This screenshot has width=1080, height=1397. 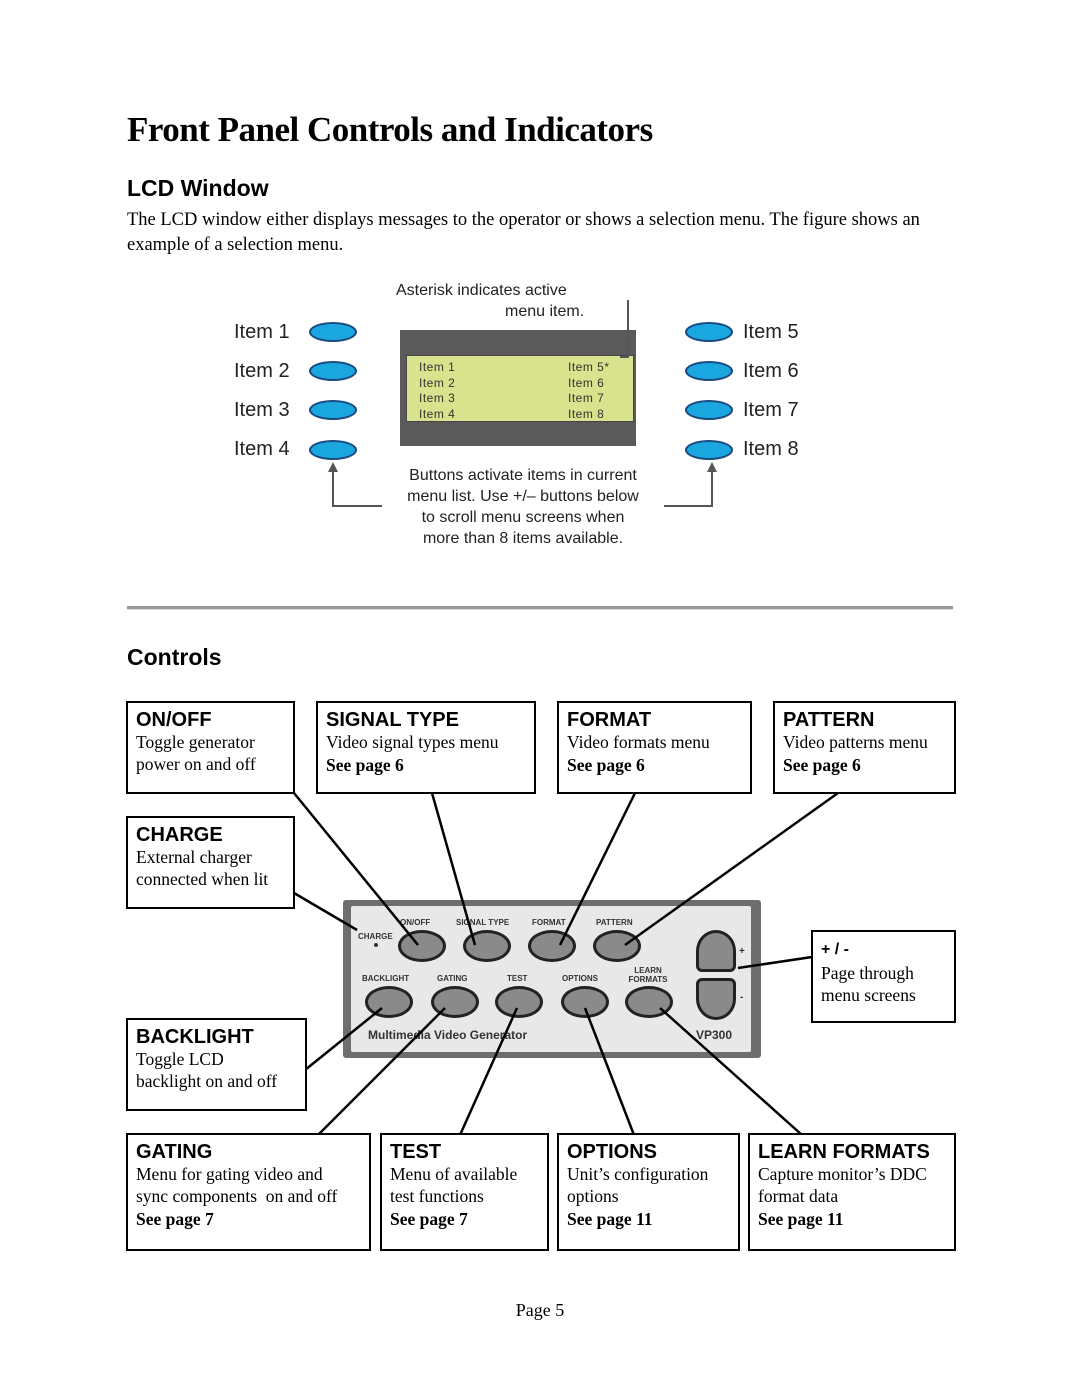 What do you see at coordinates (648, 975) in the screenshot?
I see `learn-formats-panel-label: LEARN FORMATS` at bounding box center [648, 975].